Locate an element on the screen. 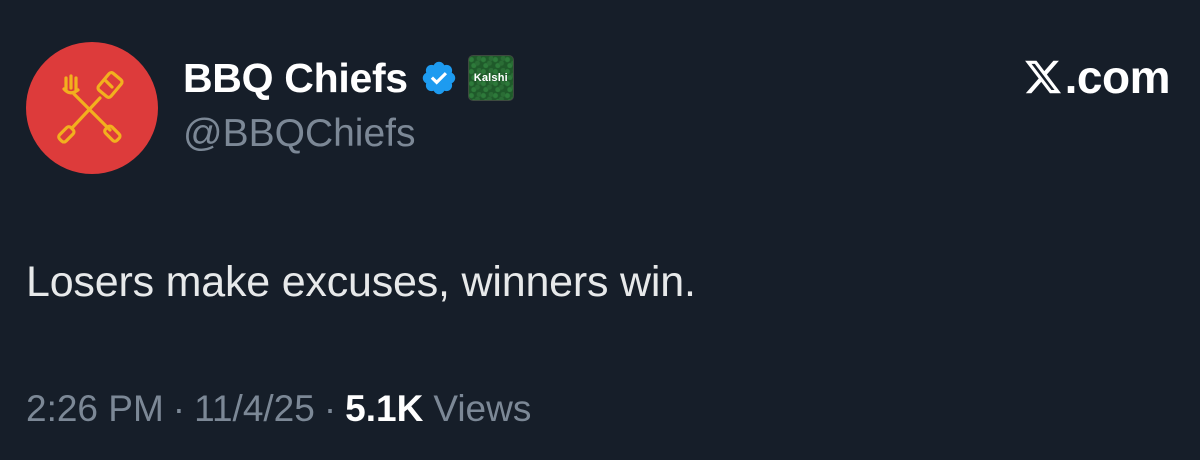 The height and width of the screenshot is (460, 1200). affiliate-badge: Kalshi is located at coordinates (490, 78).